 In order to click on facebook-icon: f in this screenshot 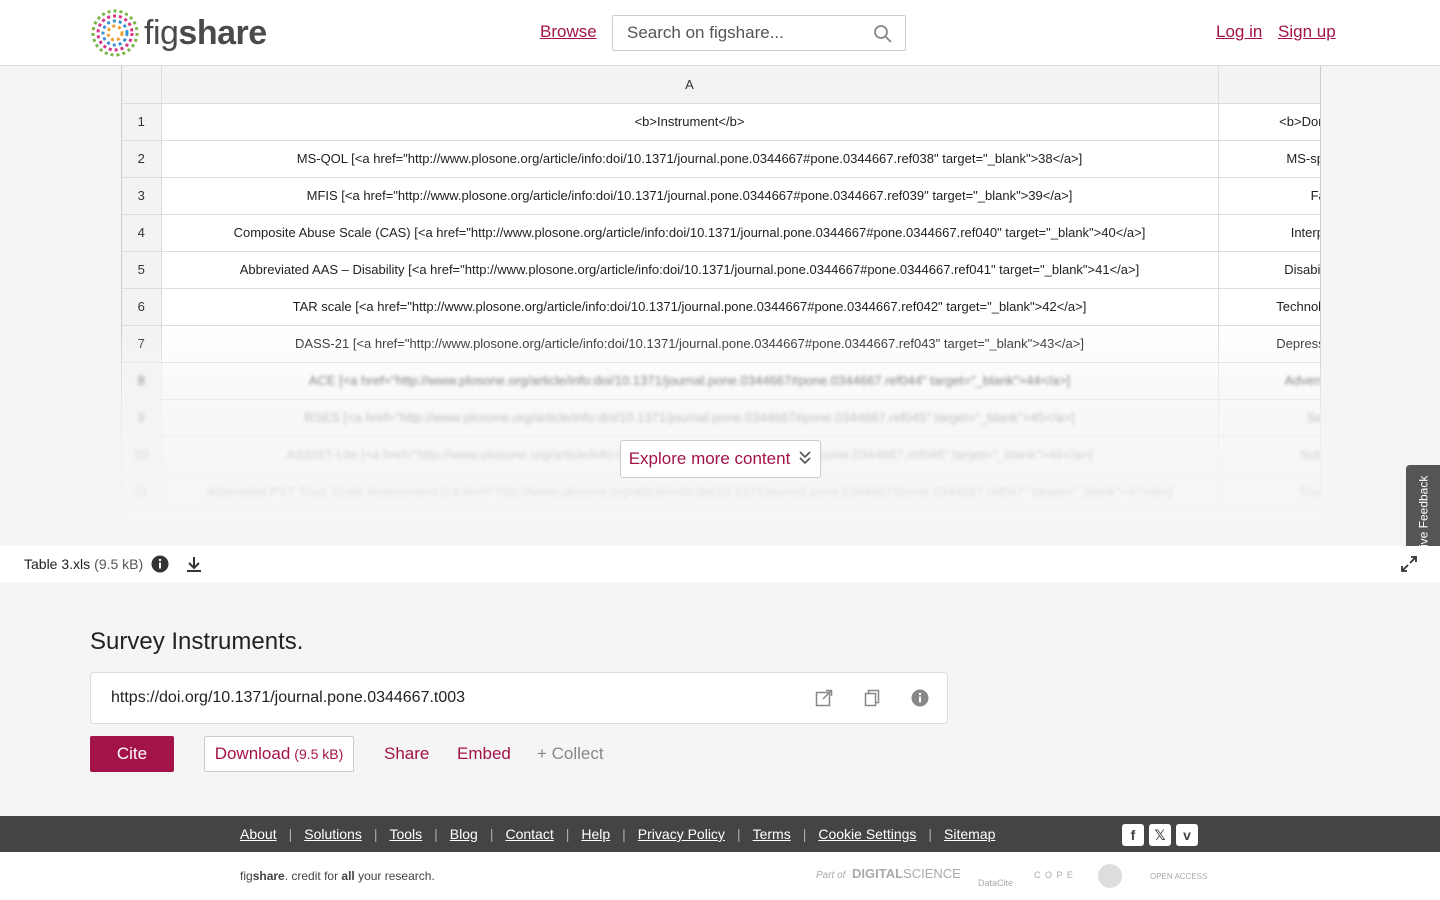, I will do `click(1133, 835)`.